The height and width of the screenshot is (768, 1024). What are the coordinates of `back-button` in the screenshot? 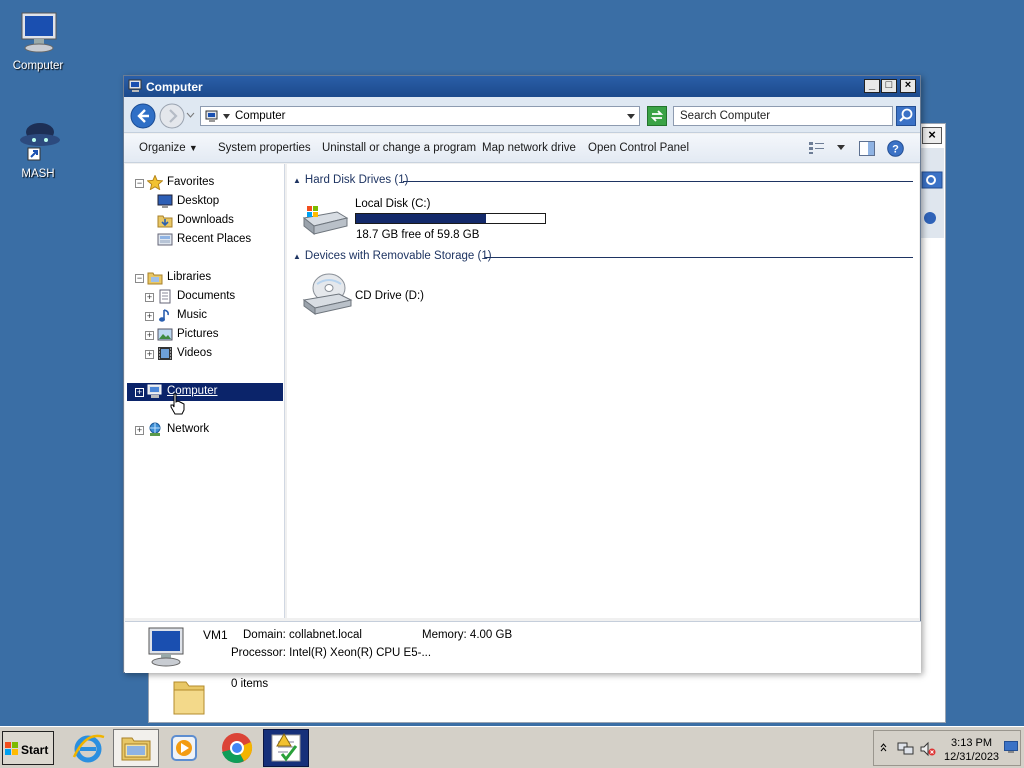 It's located at (143, 116).